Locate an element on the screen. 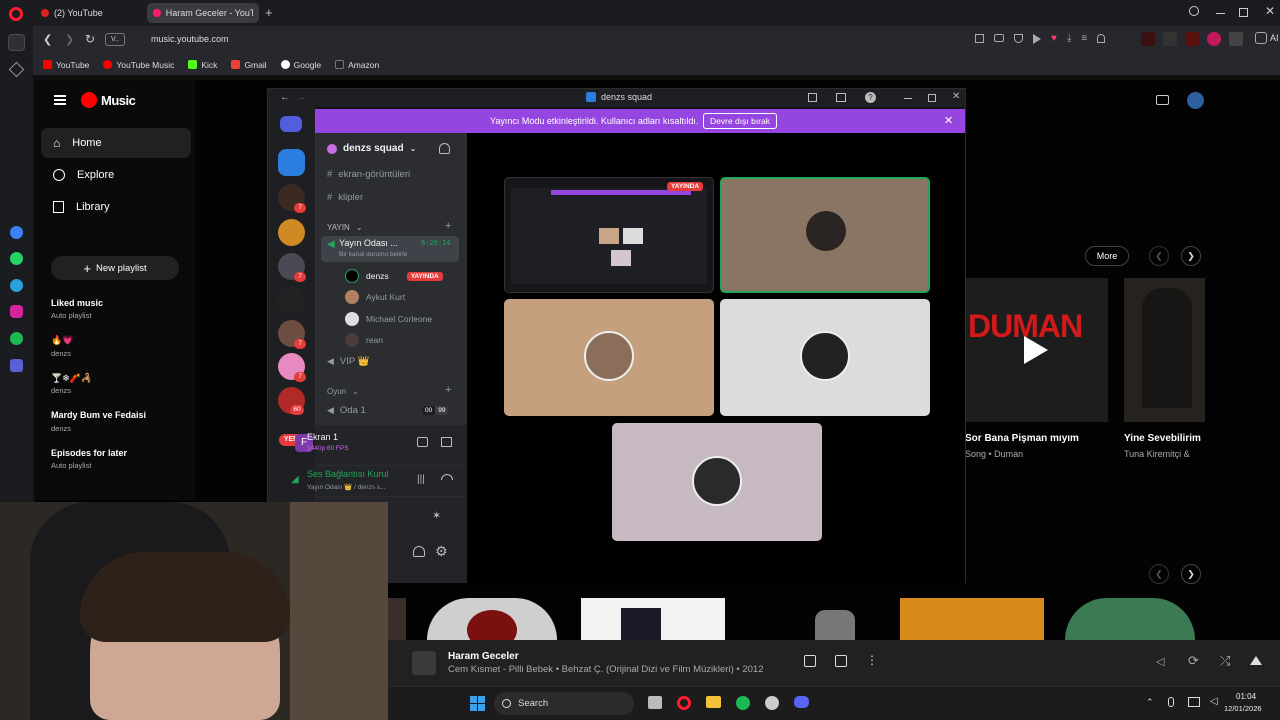 The image size is (1280, 720). pin-icon is located at coordinates (16, 69).